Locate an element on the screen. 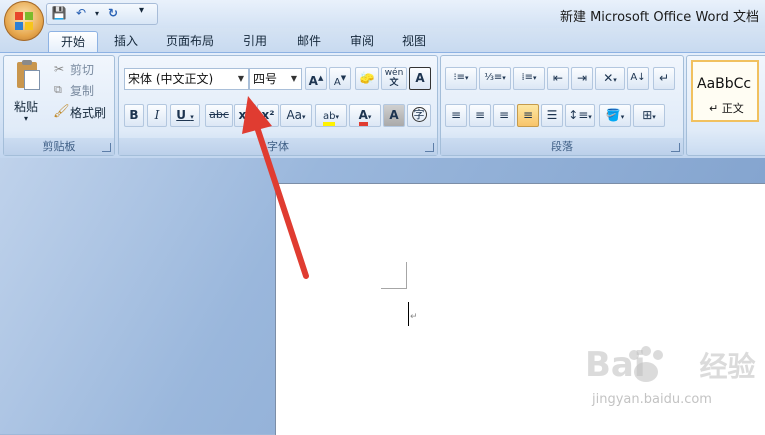  copy-button: 复制 is located at coordinates (82, 90).